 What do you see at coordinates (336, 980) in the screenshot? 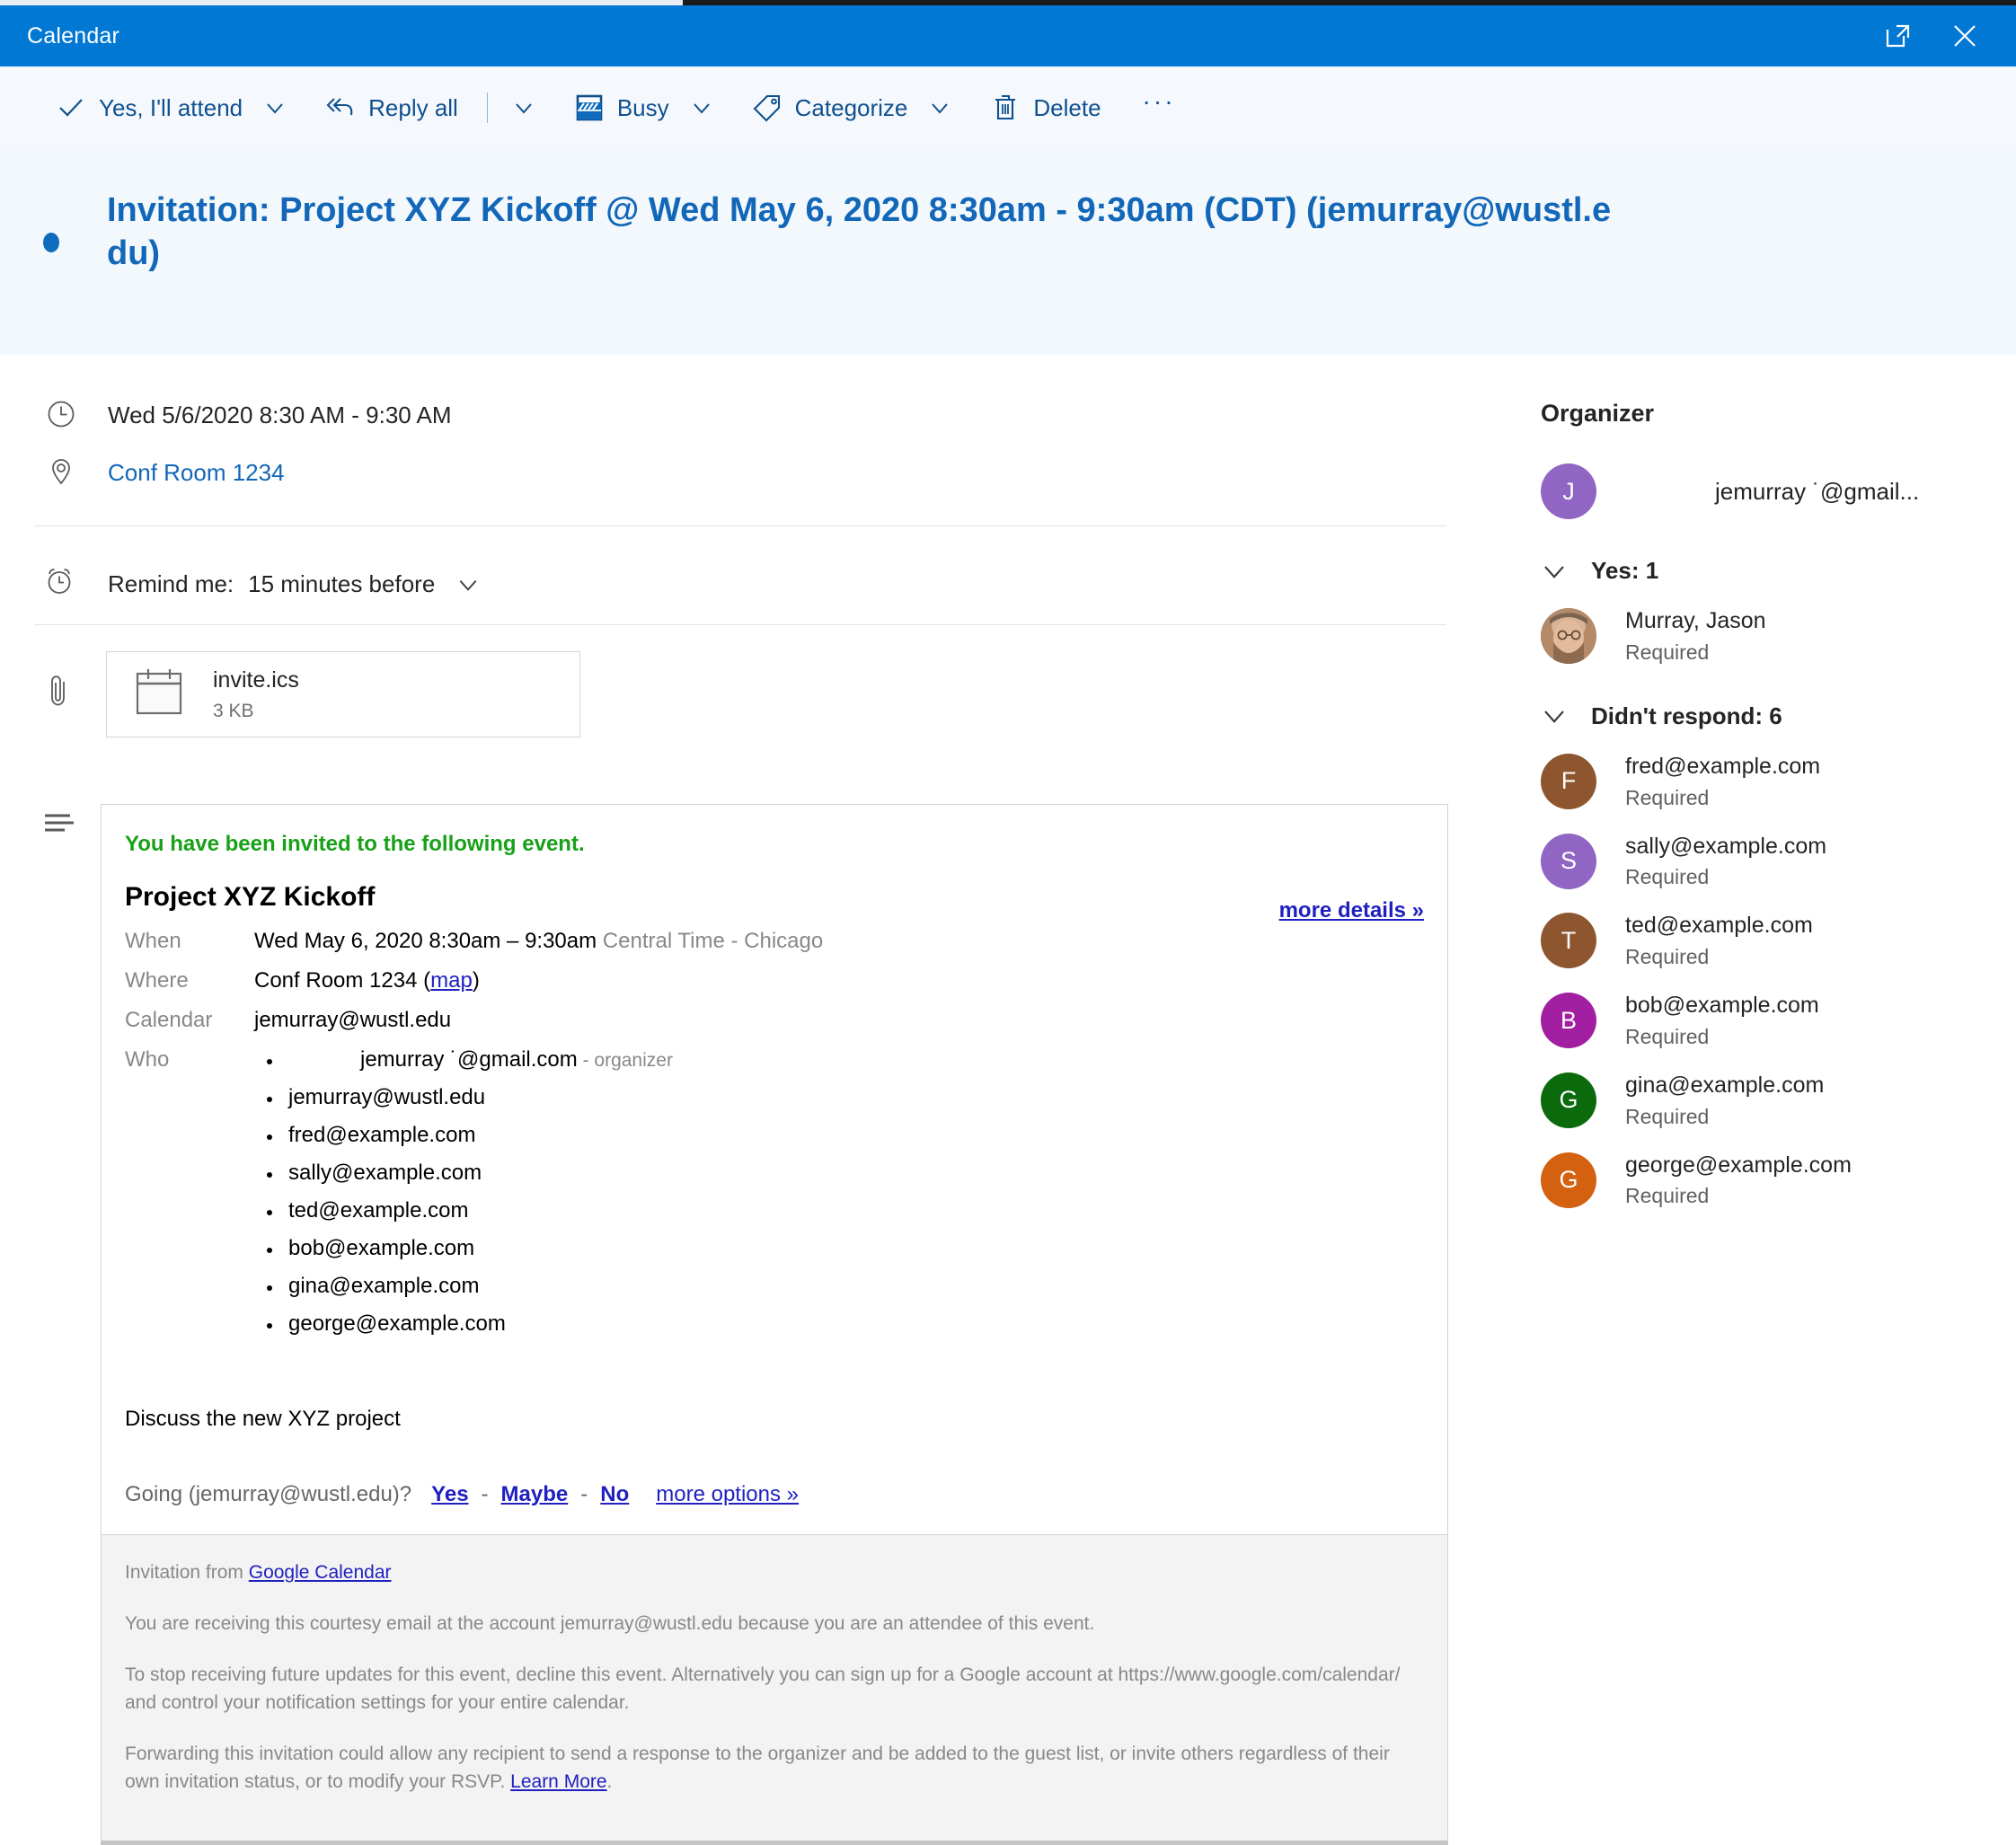
I see `where-text: Conf Room 1234` at bounding box center [336, 980].